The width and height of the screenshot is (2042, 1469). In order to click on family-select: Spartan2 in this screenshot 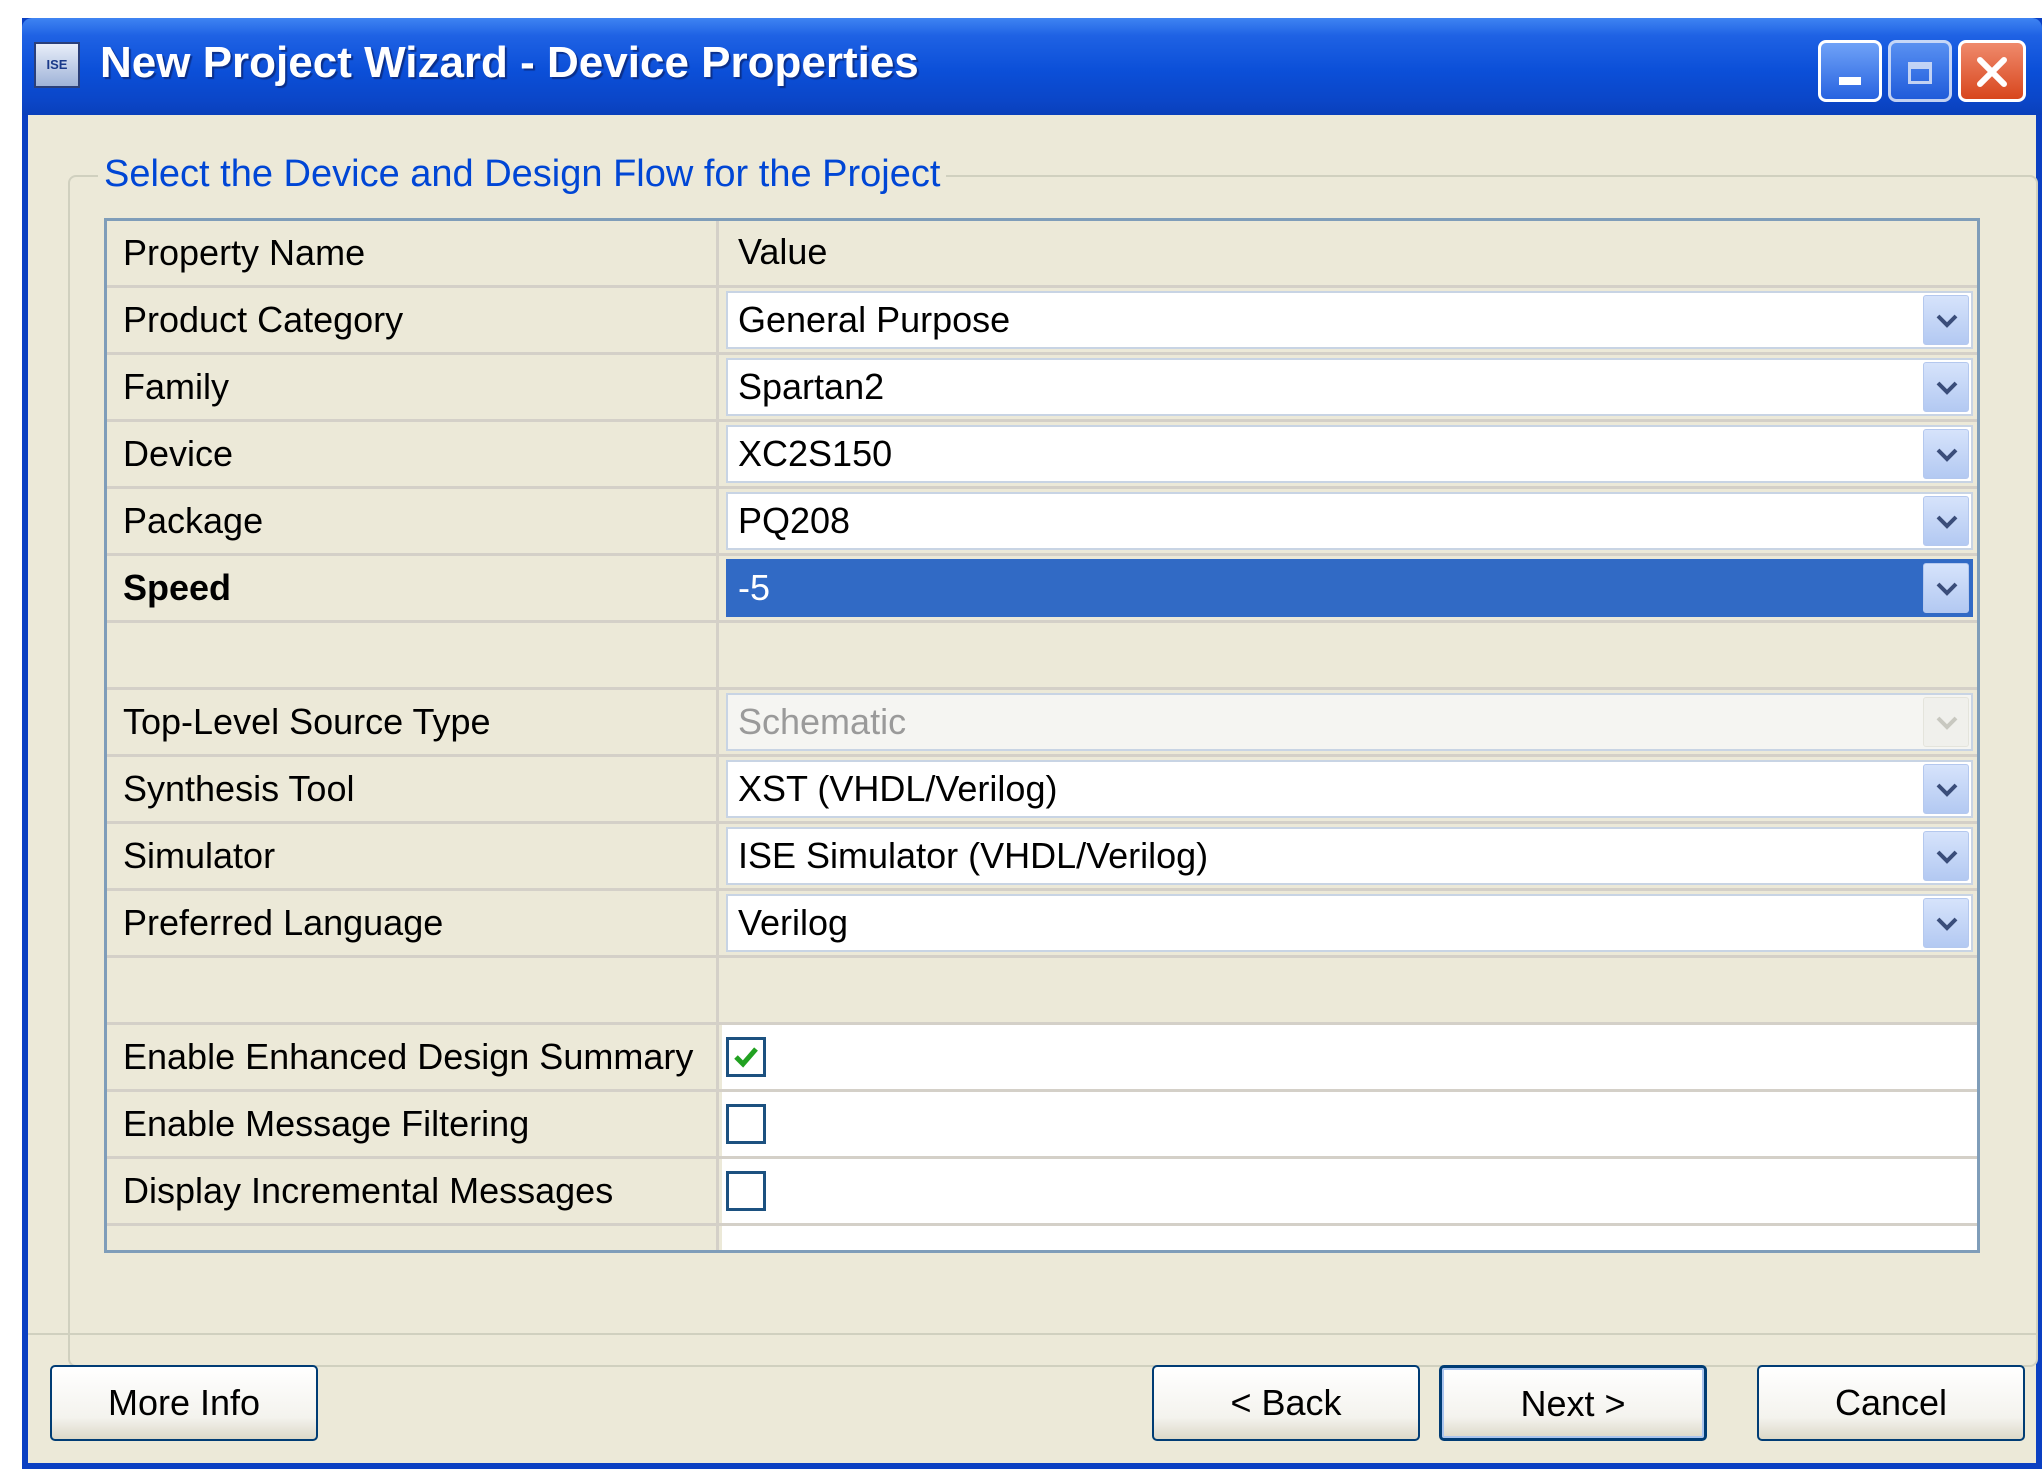, I will do `click(1349, 387)`.